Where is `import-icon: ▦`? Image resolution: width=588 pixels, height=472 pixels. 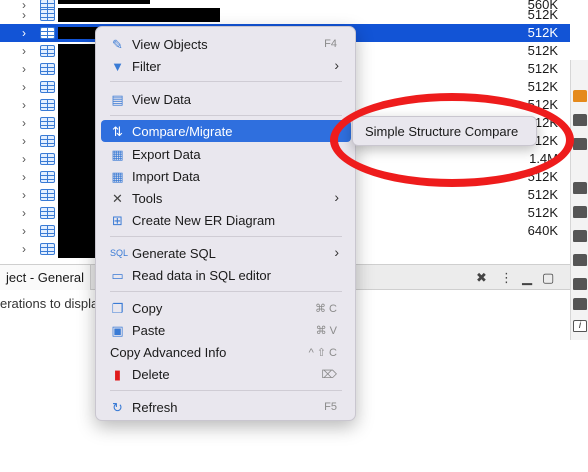 import-icon: ▦ is located at coordinates (117, 176).